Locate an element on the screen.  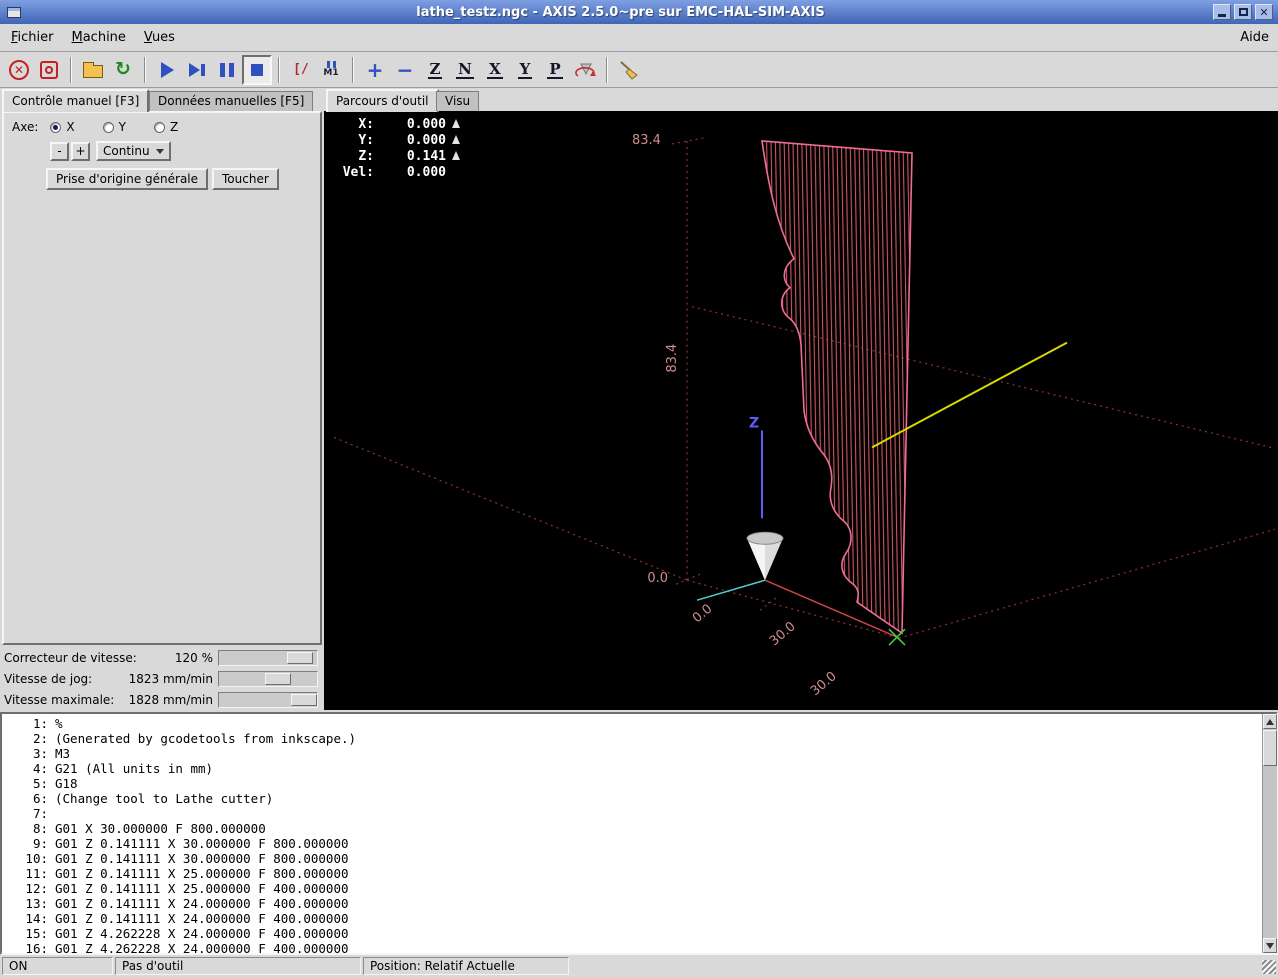
jog-speed-label: Vitesse de jog: is located at coordinates (48, 678).